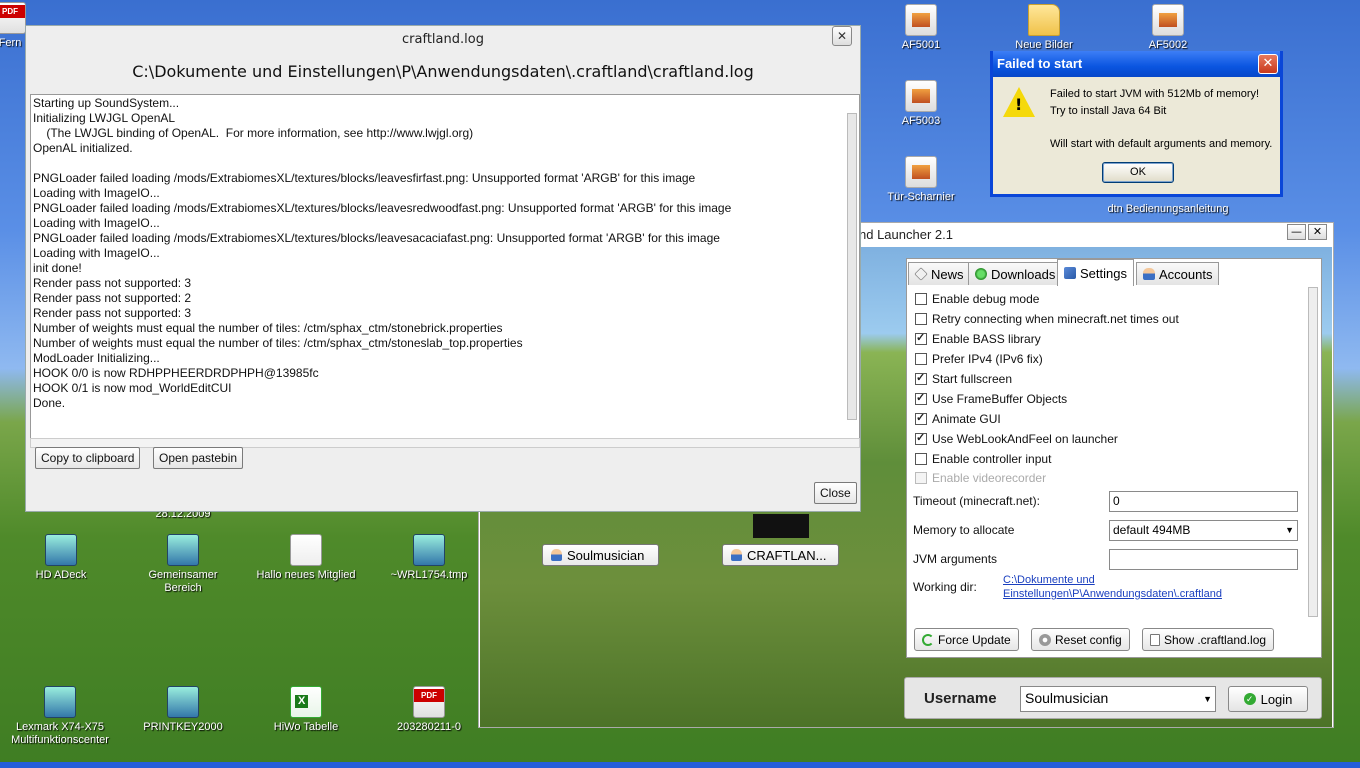 The image size is (1360, 768). Describe the element at coordinates (986, 338) in the screenshot. I see `option-label: Enable BASS library` at that location.